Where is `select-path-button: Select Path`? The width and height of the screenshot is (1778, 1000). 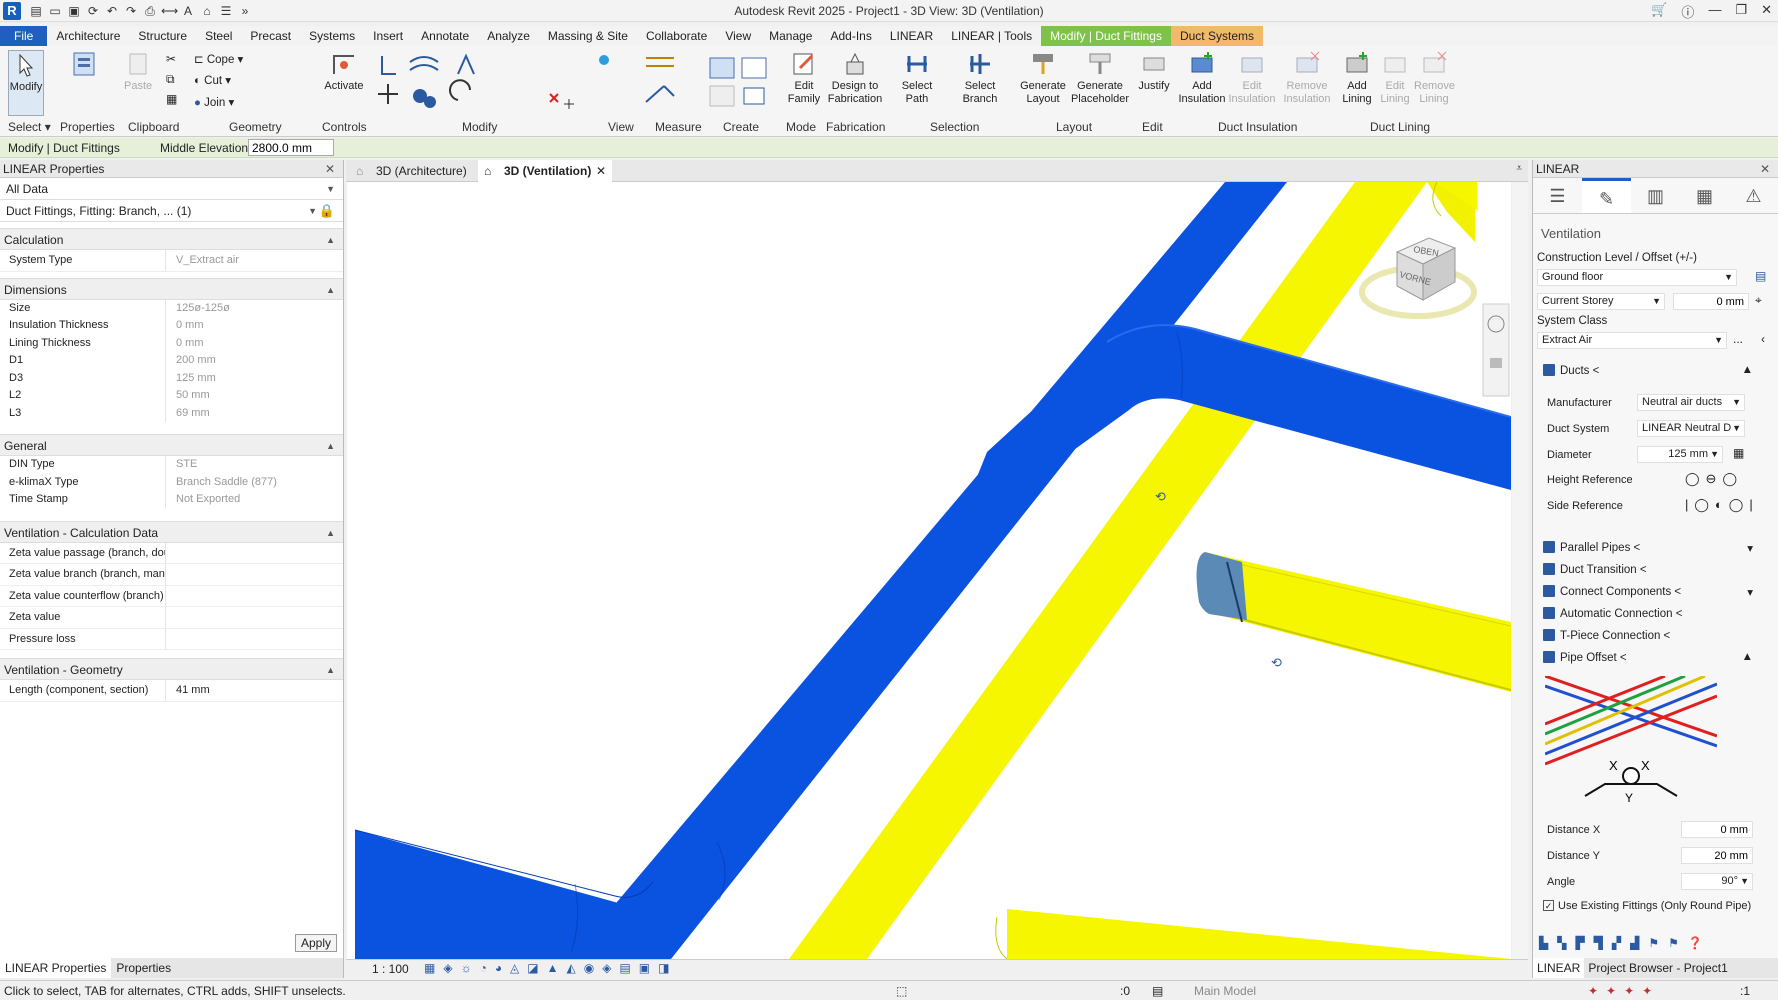 select-path-button: Select Path is located at coordinates (917, 78).